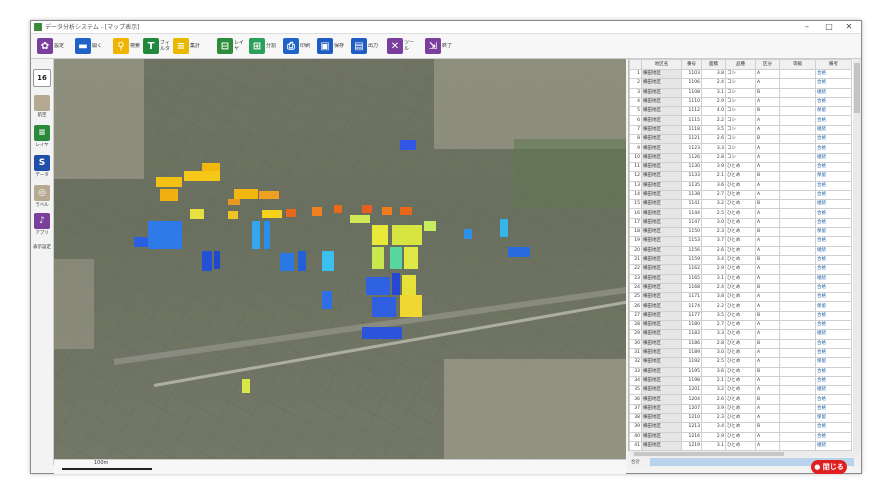 This screenshot has width=887, height=489. Describe the element at coordinates (740, 334) in the screenshot. I see `table-row: 29 横田地区 1183 3.3 ひとめ A 継続` at that location.